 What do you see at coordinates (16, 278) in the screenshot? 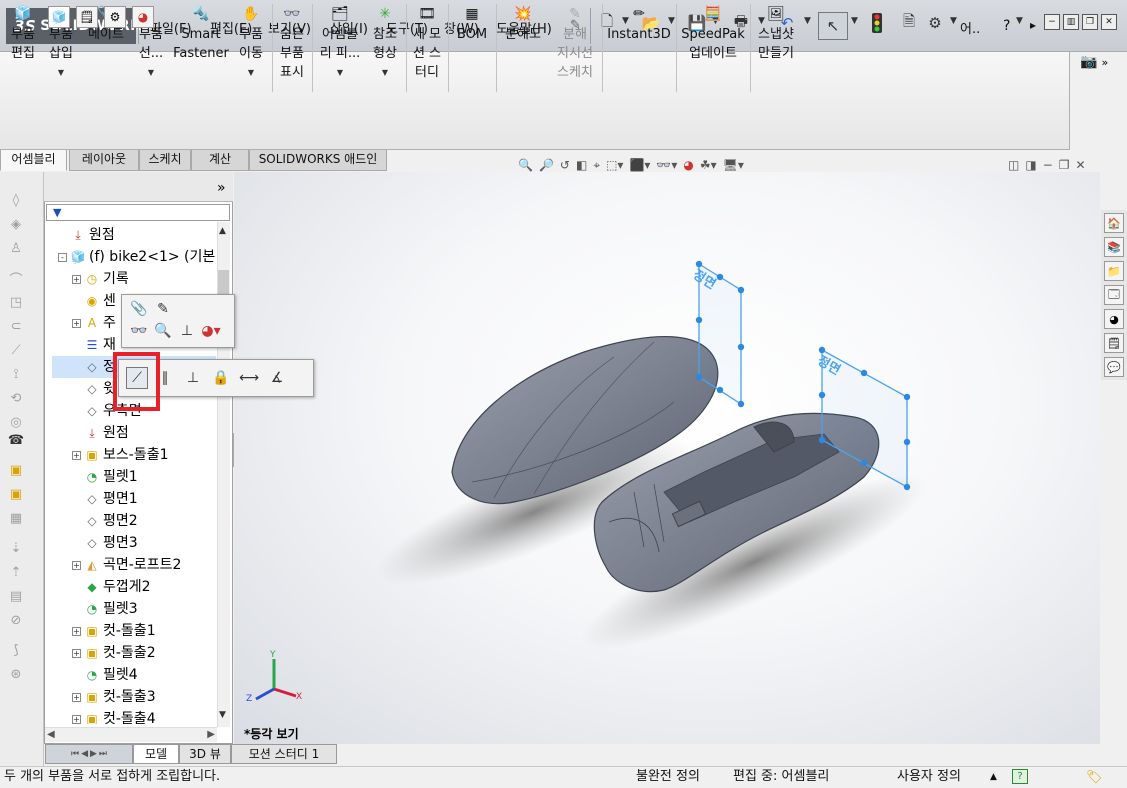
I see `strip-tool-icon: ⌒` at bounding box center [16, 278].